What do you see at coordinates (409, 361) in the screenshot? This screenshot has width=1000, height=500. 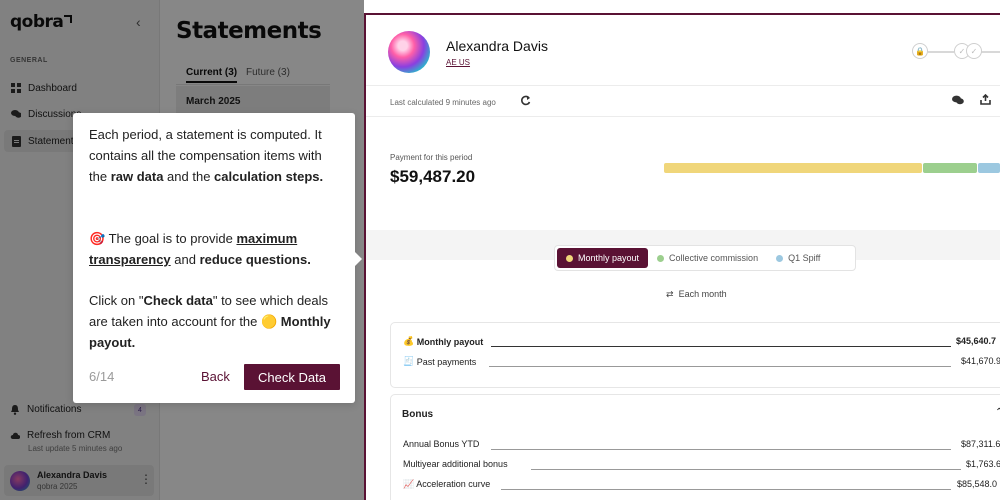 I see `receipt-icon: 🧾` at bounding box center [409, 361].